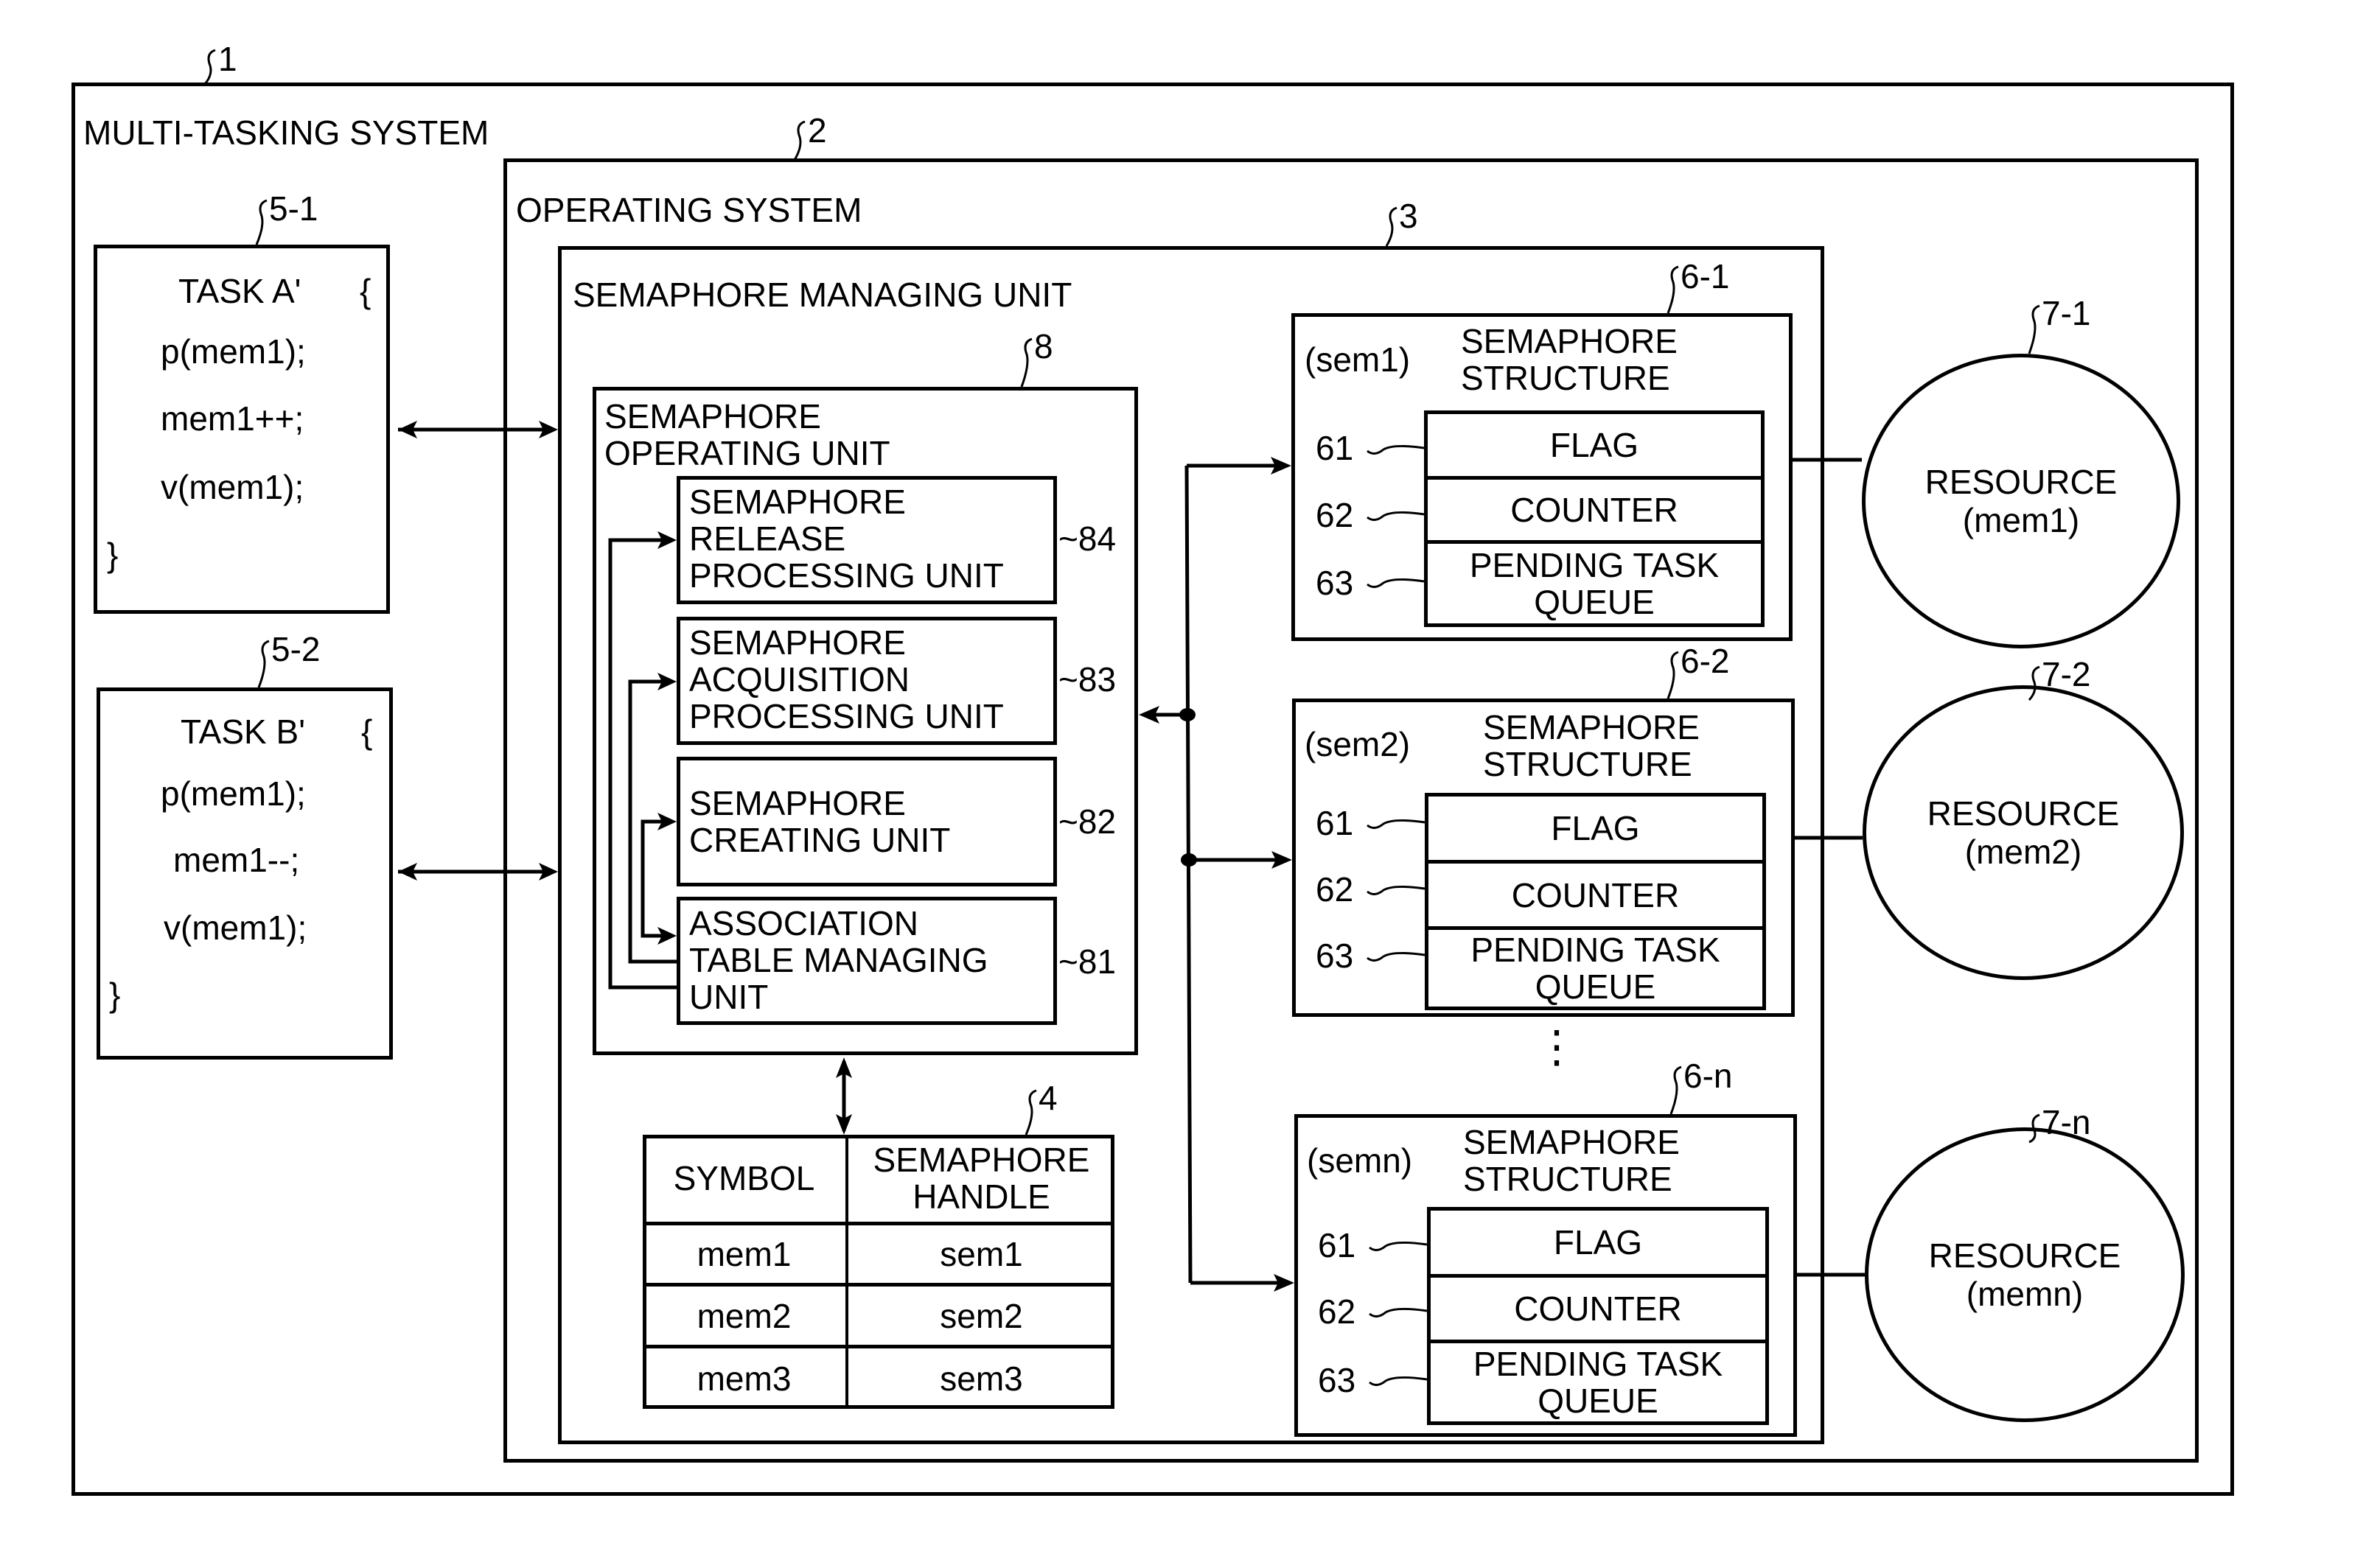 The image size is (2380, 1554). Describe the element at coordinates (744, 1315) in the screenshot. I see `table-cell-symbol: mem2` at that location.